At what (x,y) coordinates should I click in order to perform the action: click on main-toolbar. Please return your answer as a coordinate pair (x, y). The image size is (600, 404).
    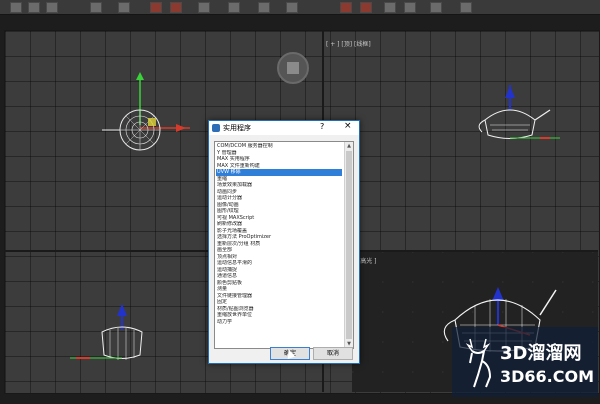
    Looking at the image, I should click on (300, 7).